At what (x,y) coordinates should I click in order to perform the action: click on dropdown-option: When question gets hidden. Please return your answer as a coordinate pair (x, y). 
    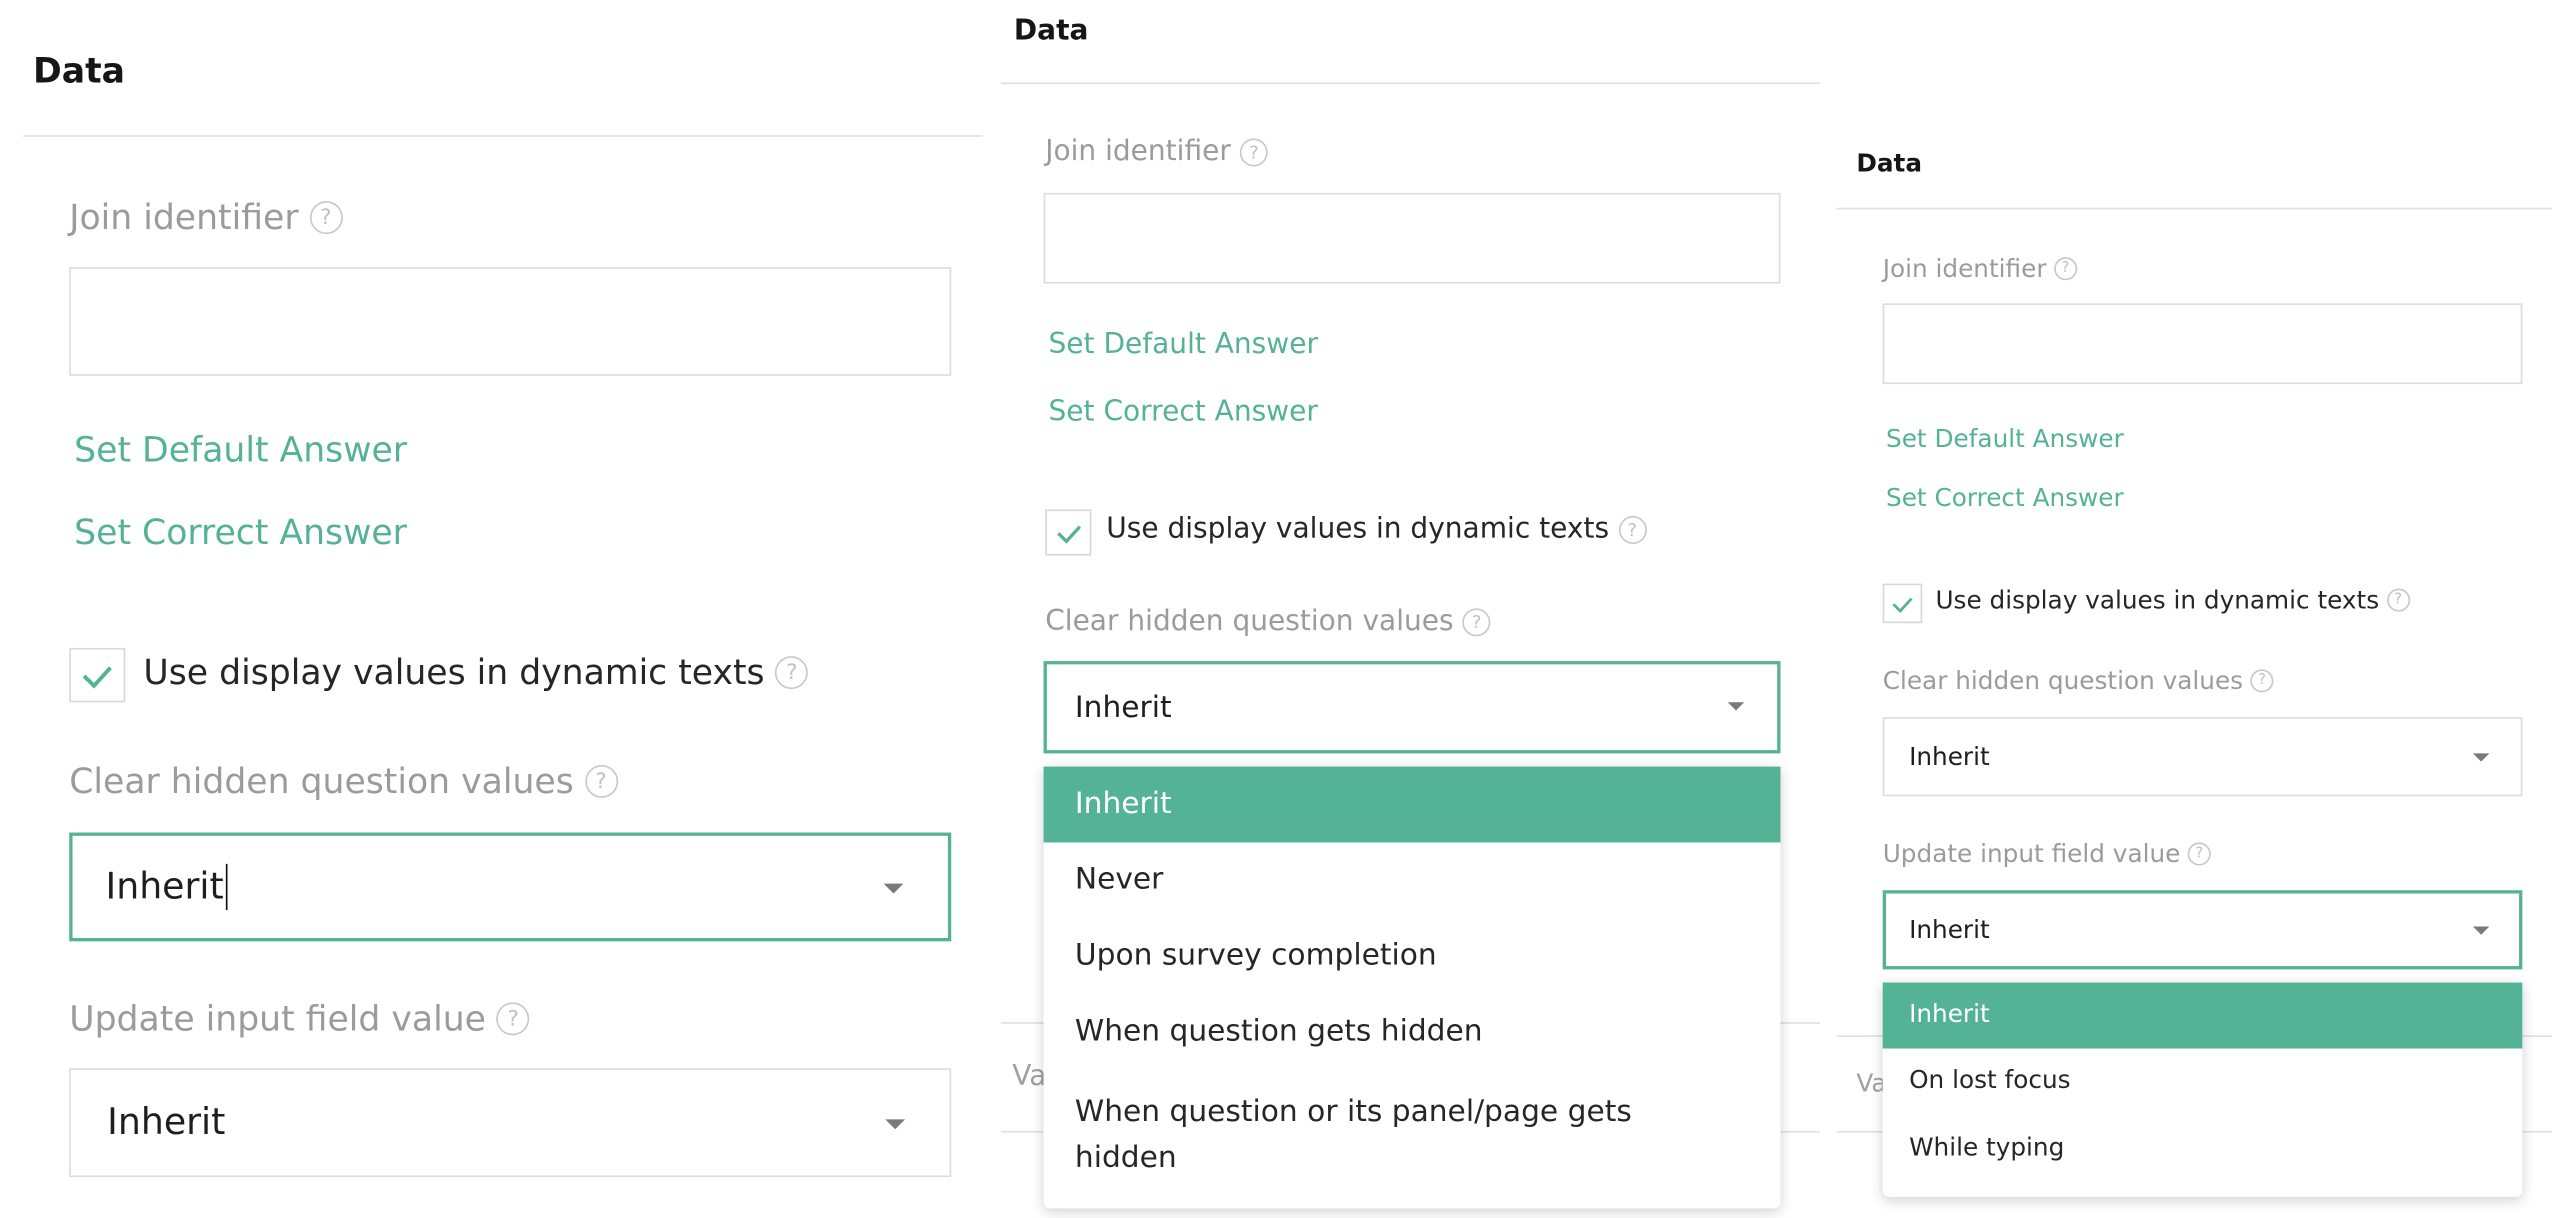
    Looking at the image, I should click on (1412, 1032).